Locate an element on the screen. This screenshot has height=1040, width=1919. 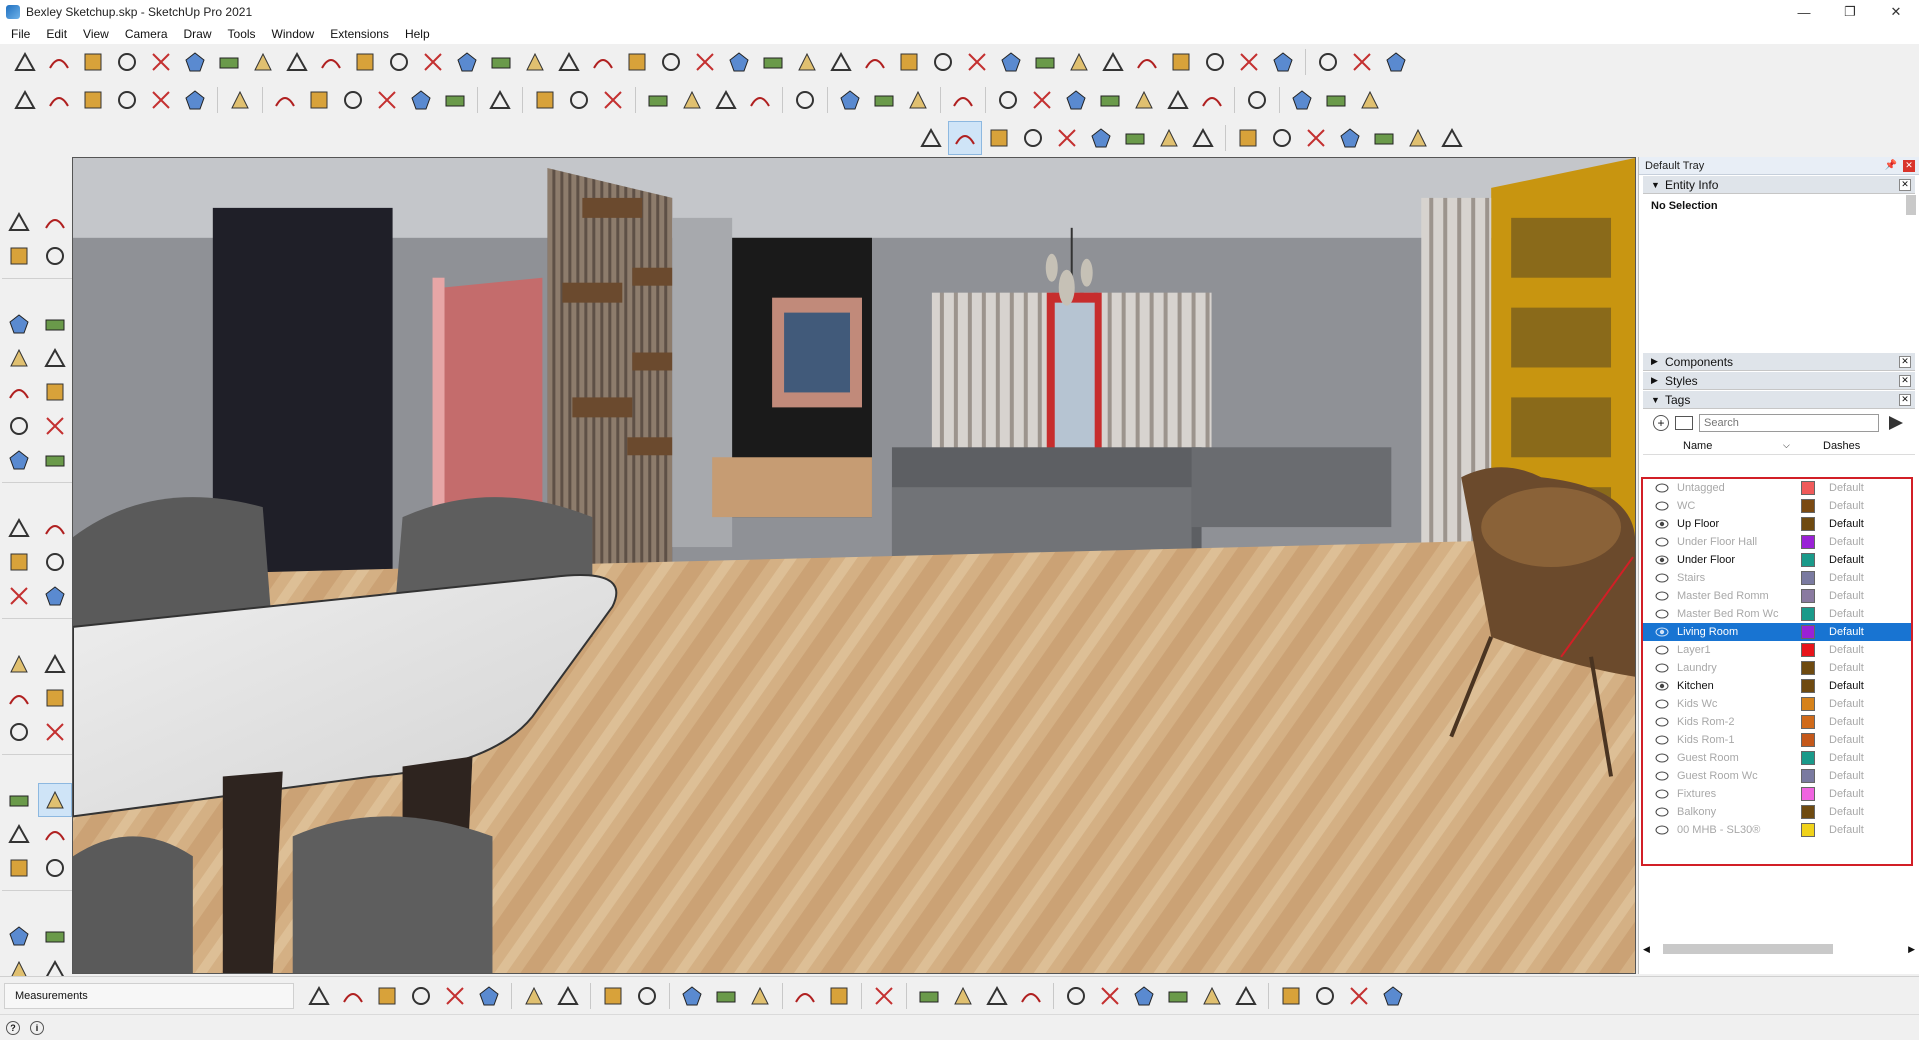
tag-row: Master Bed Romm Default is located at coordinates (1777, 596).